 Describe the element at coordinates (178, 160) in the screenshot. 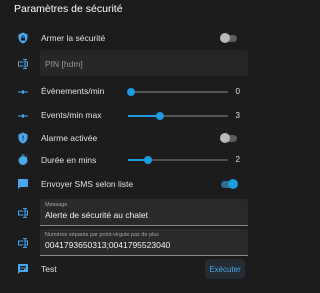

I see `duration-slider` at that location.